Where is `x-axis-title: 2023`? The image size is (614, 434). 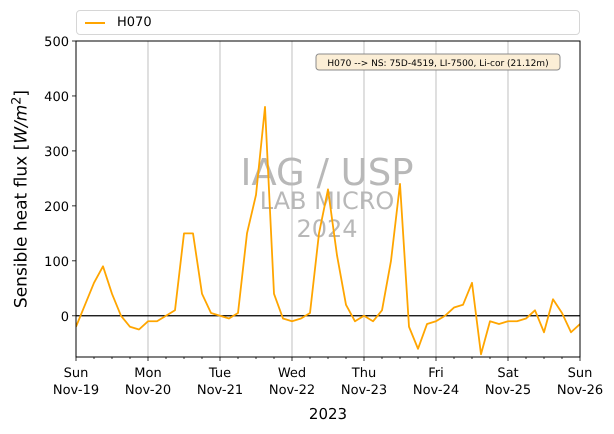 x-axis-title: 2023 is located at coordinates (328, 414).